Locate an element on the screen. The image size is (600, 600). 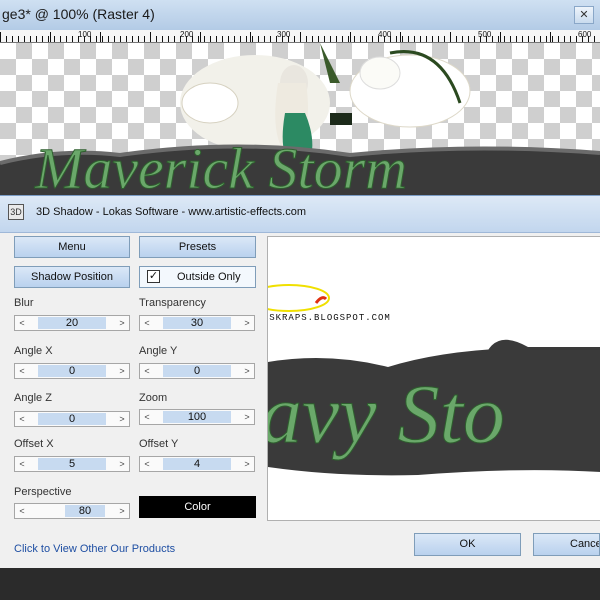
transparency-spinner: < 30 > is located at coordinates (197, 323).